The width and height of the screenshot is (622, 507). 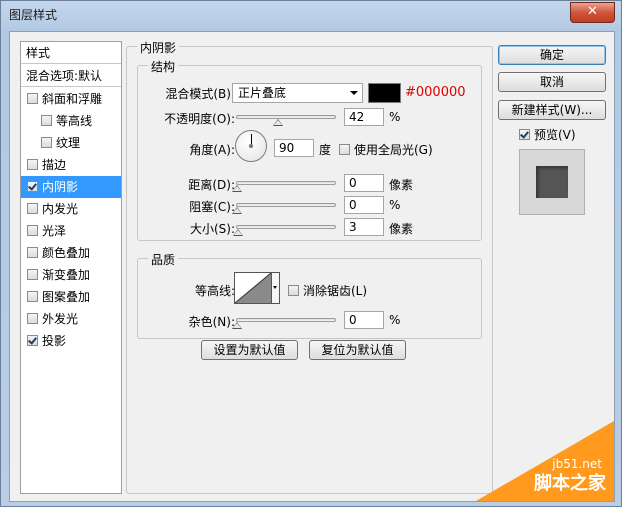 What do you see at coordinates (212, 207) in the screenshot?
I see `choke-label: 阻塞(C):` at bounding box center [212, 207].